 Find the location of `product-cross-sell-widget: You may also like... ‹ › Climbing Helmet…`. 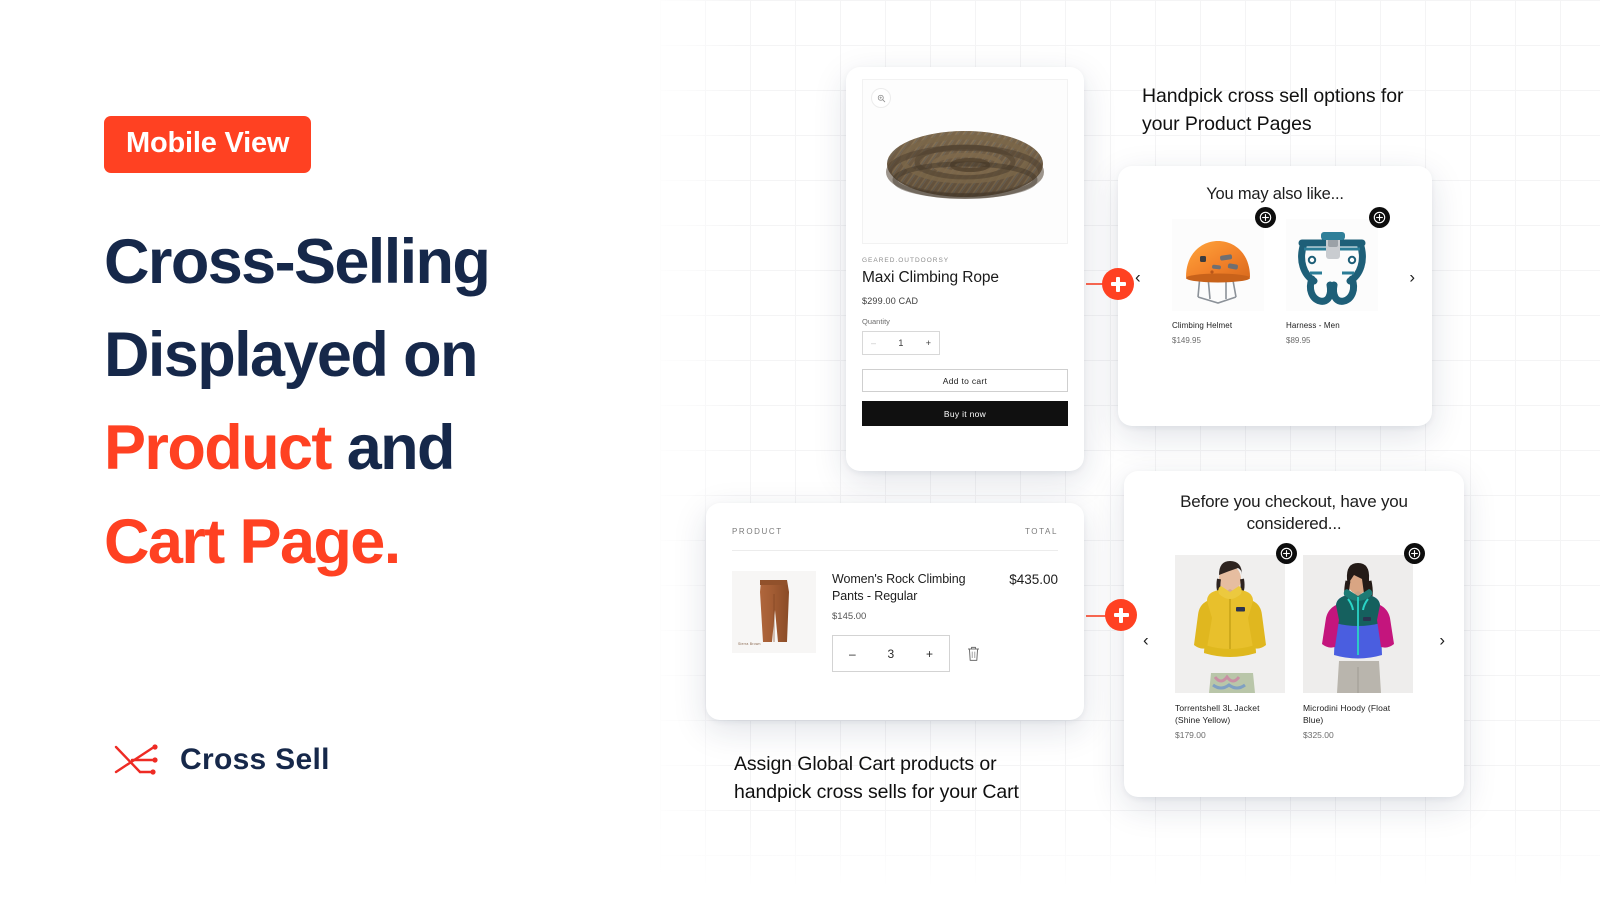

product-cross-sell-widget: You may also like... ‹ › Climbing Helmet… is located at coordinates (1275, 296).